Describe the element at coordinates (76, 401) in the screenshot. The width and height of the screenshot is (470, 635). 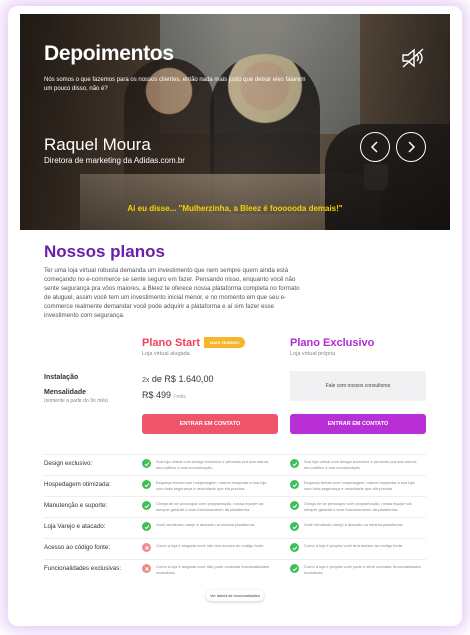
I see `monthly-note: (somente a partir do 3o mês)` at that location.